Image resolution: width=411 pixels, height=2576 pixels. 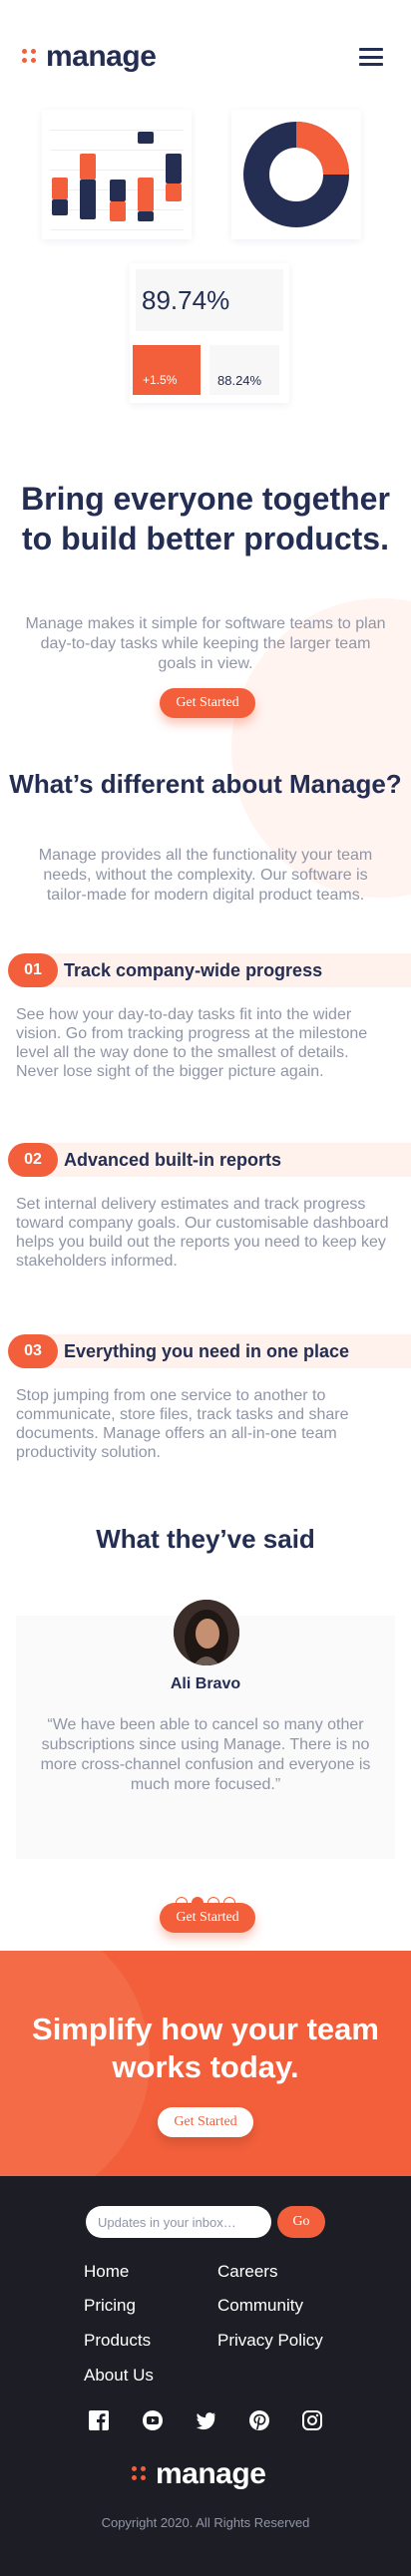 What do you see at coordinates (207, 1351) in the screenshot?
I see `feature-title: Everything you need in one place` at bounding box center [207, 1351].